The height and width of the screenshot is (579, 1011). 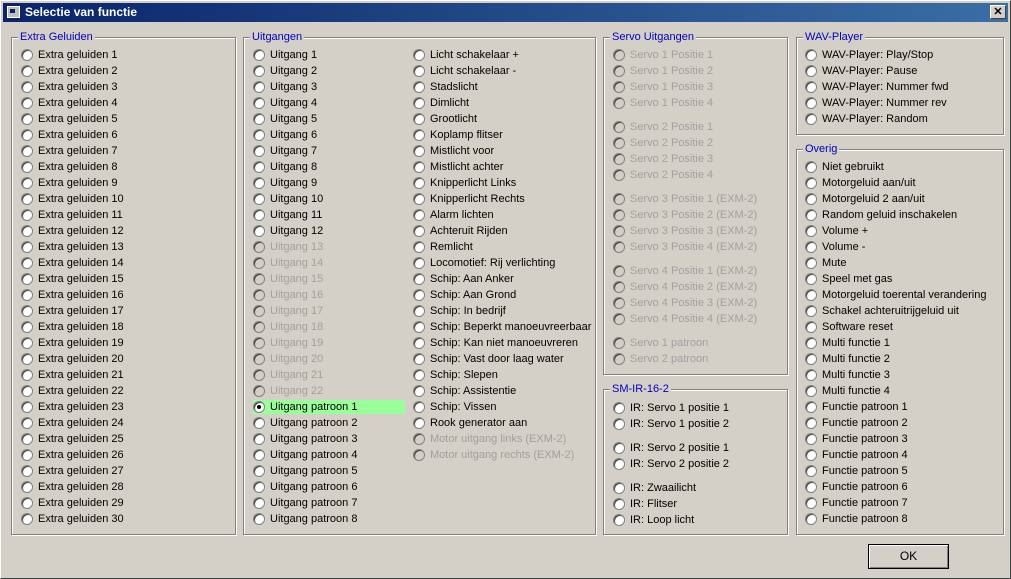 I want to click on radio-option: Multi functie 1, so click(x=847, y=343).